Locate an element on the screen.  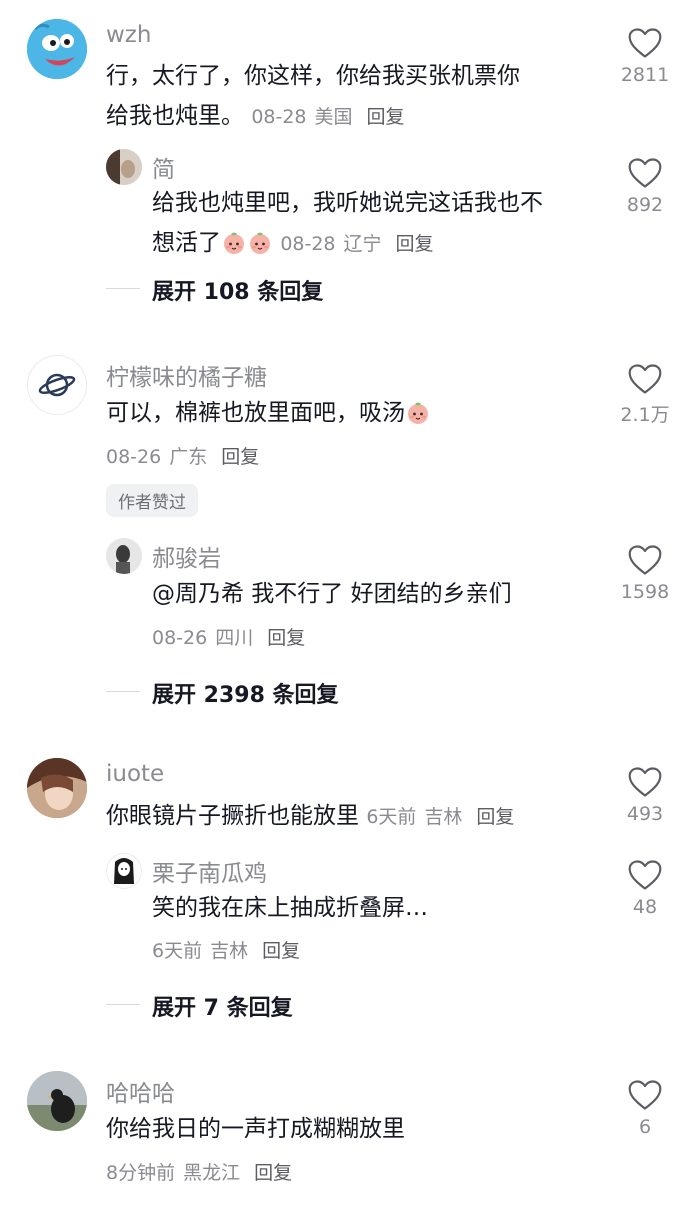
reply-author: 郝骏岩 is located at coordinates (186, 556).